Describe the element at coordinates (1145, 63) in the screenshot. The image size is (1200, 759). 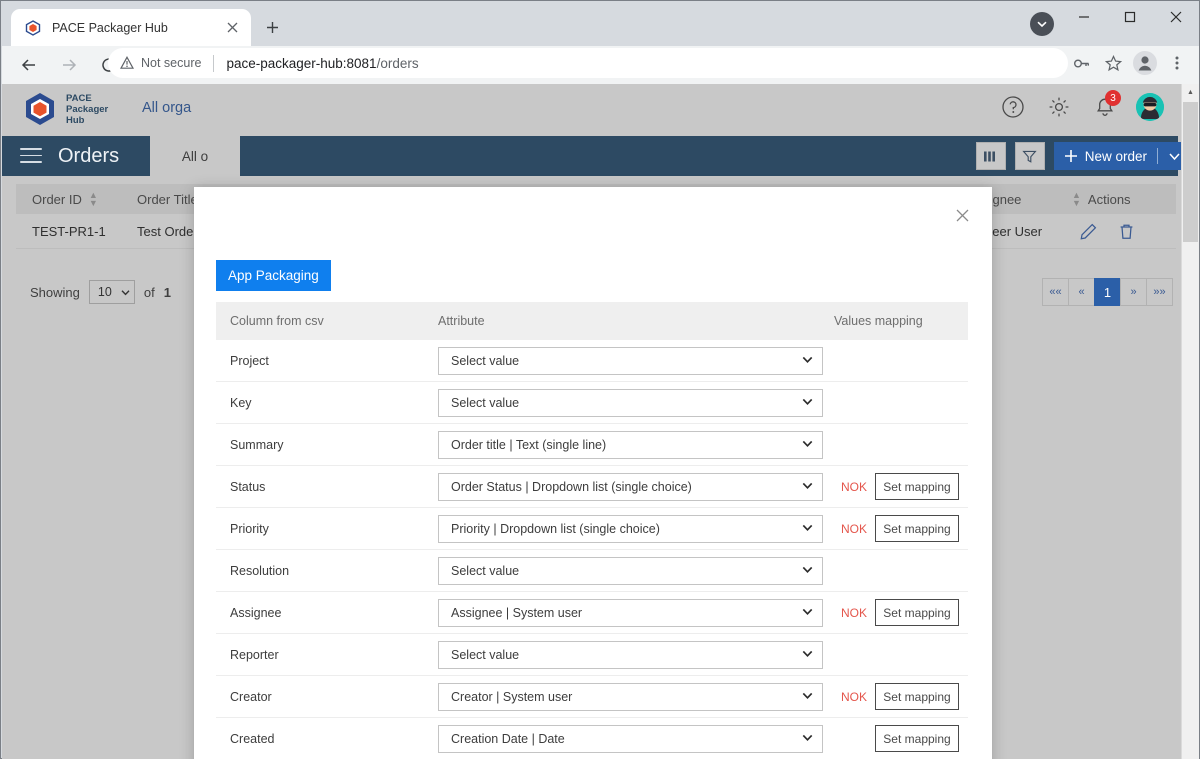
I see `profile-icon` at that location.